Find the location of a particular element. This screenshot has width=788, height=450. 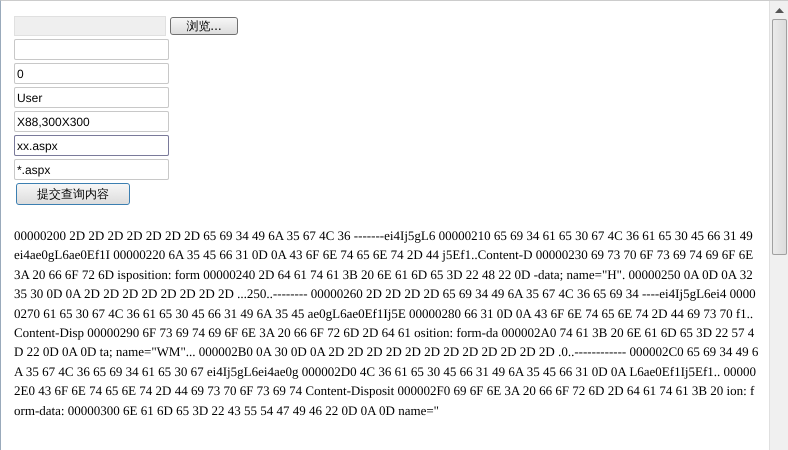

scrollbar-thumb is located at coordinates (779, 137).